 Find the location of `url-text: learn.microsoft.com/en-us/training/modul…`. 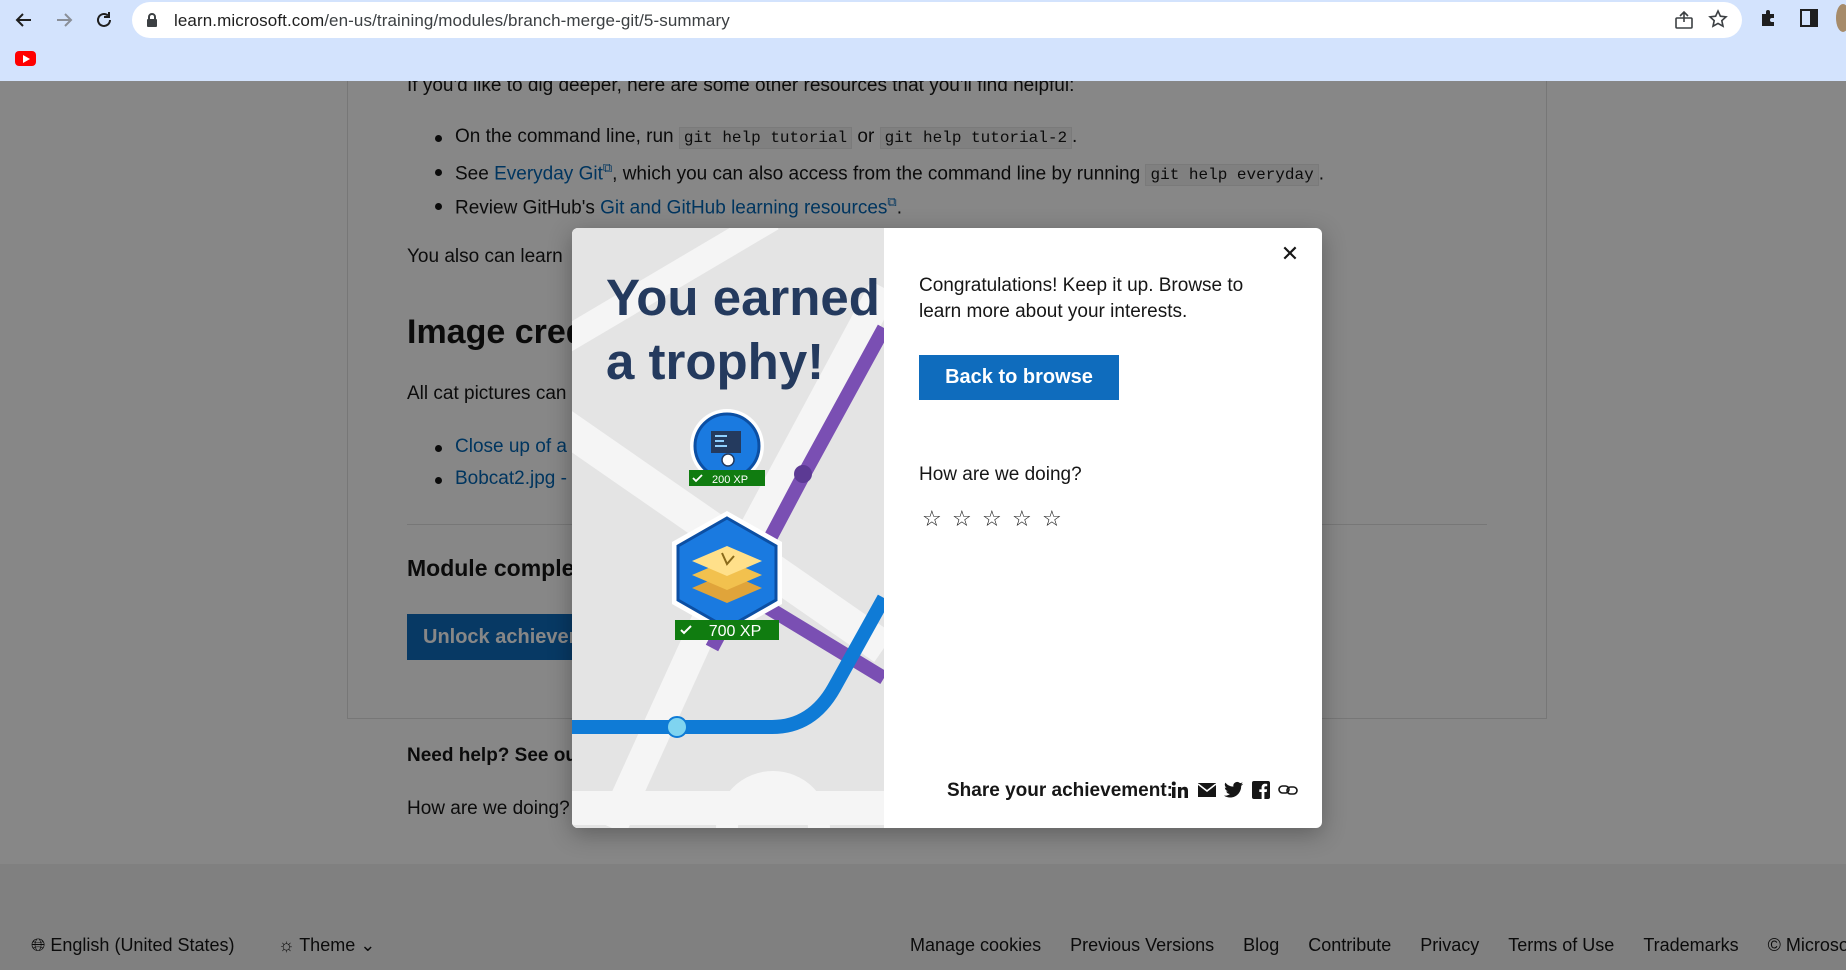

url-text: learn.microsoft.com/en-us/training/modul… is located at coordinates (452, 20).